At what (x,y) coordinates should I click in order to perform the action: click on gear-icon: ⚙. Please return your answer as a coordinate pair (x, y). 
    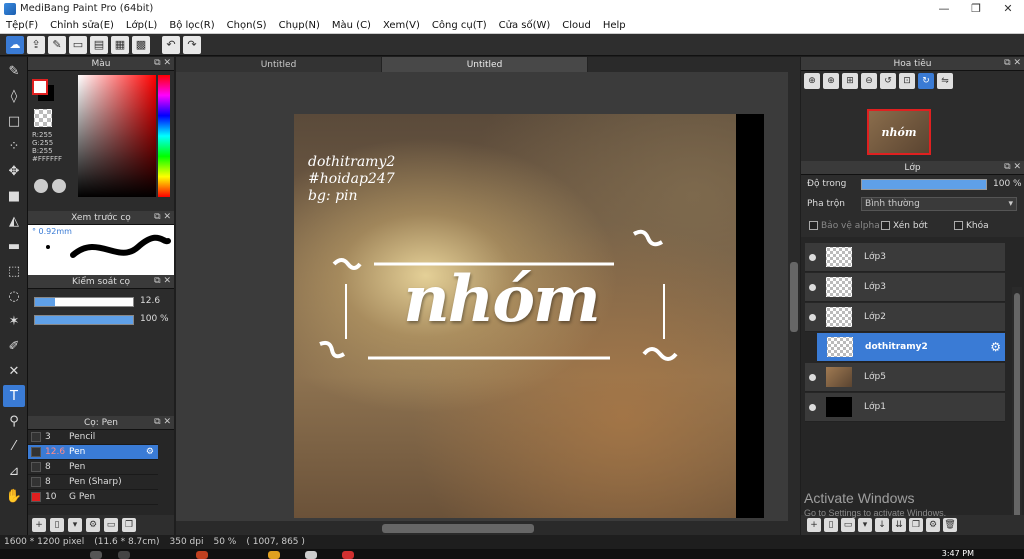
    Looking at the image, I should click on (150, 452).